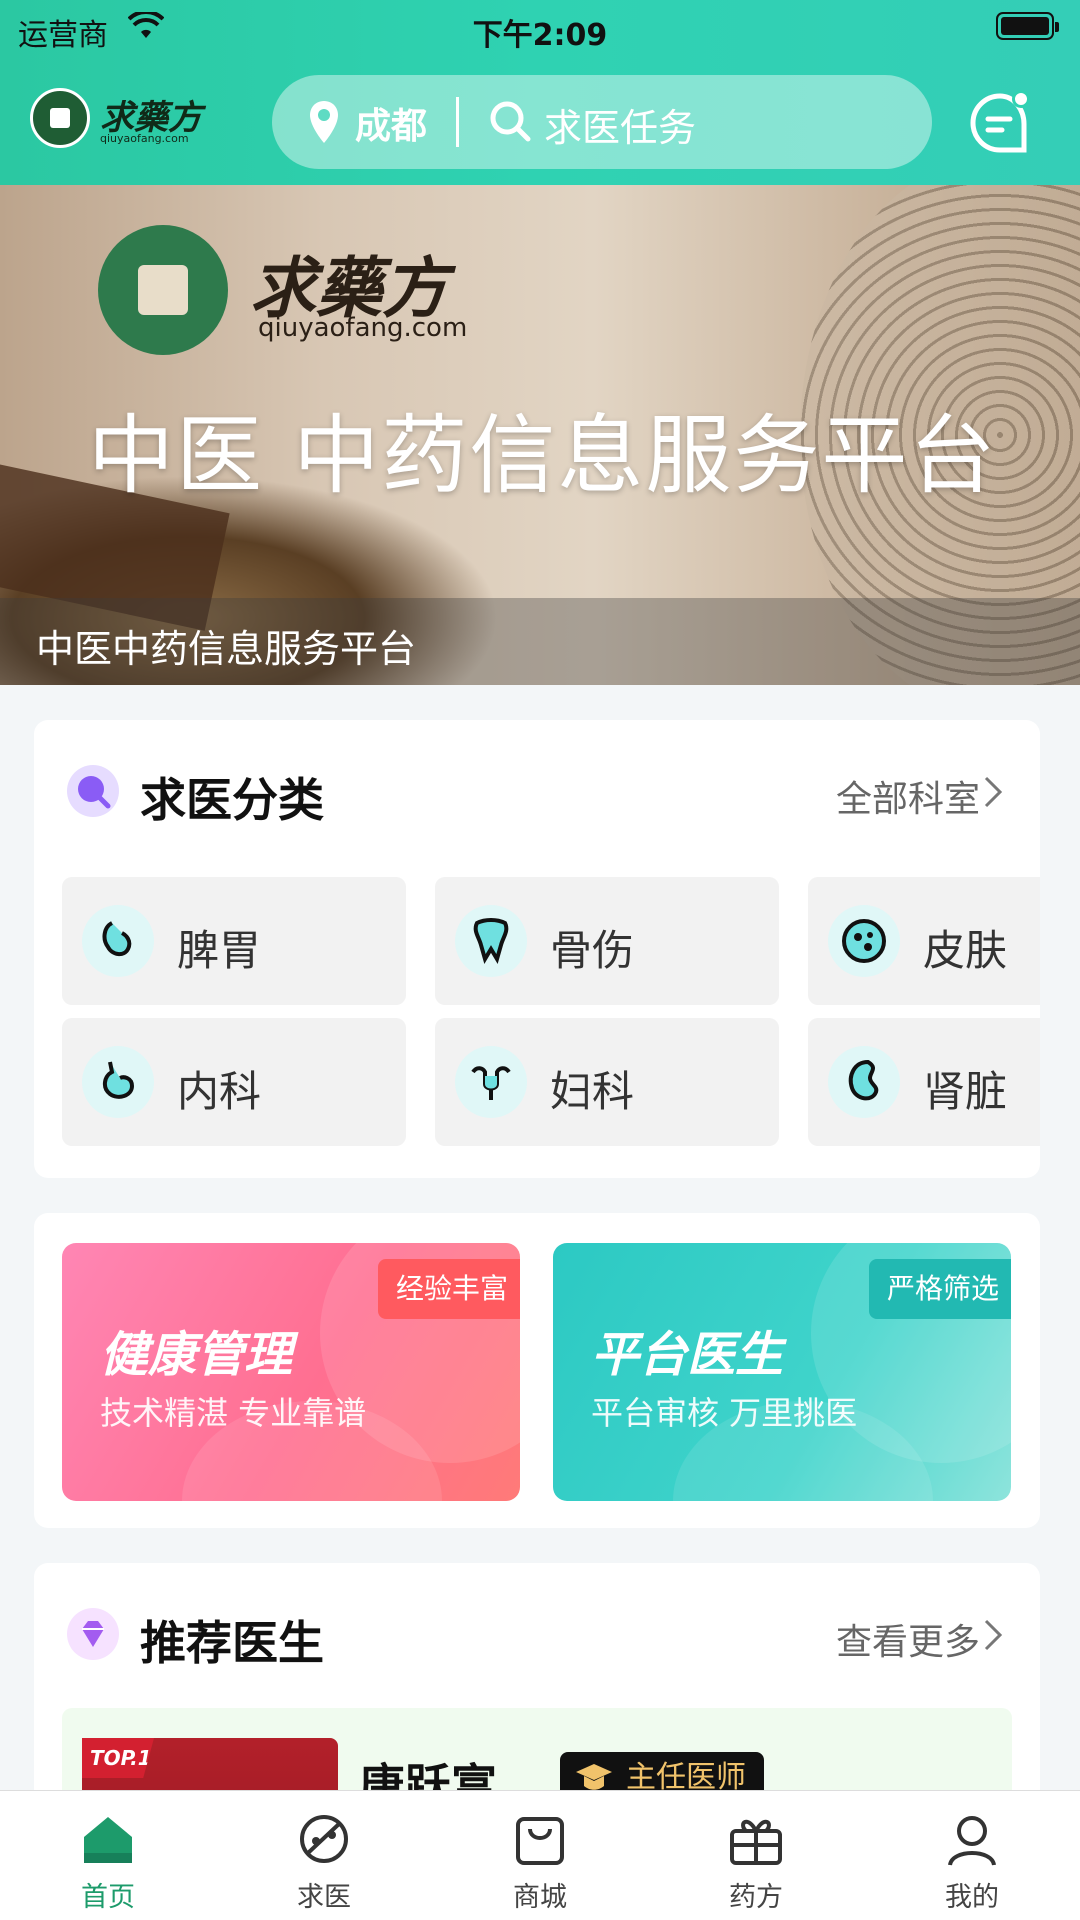  Describe the element at coordinates (965, 950) in the screenshot. I see `category-label: 皮肤` at that location.